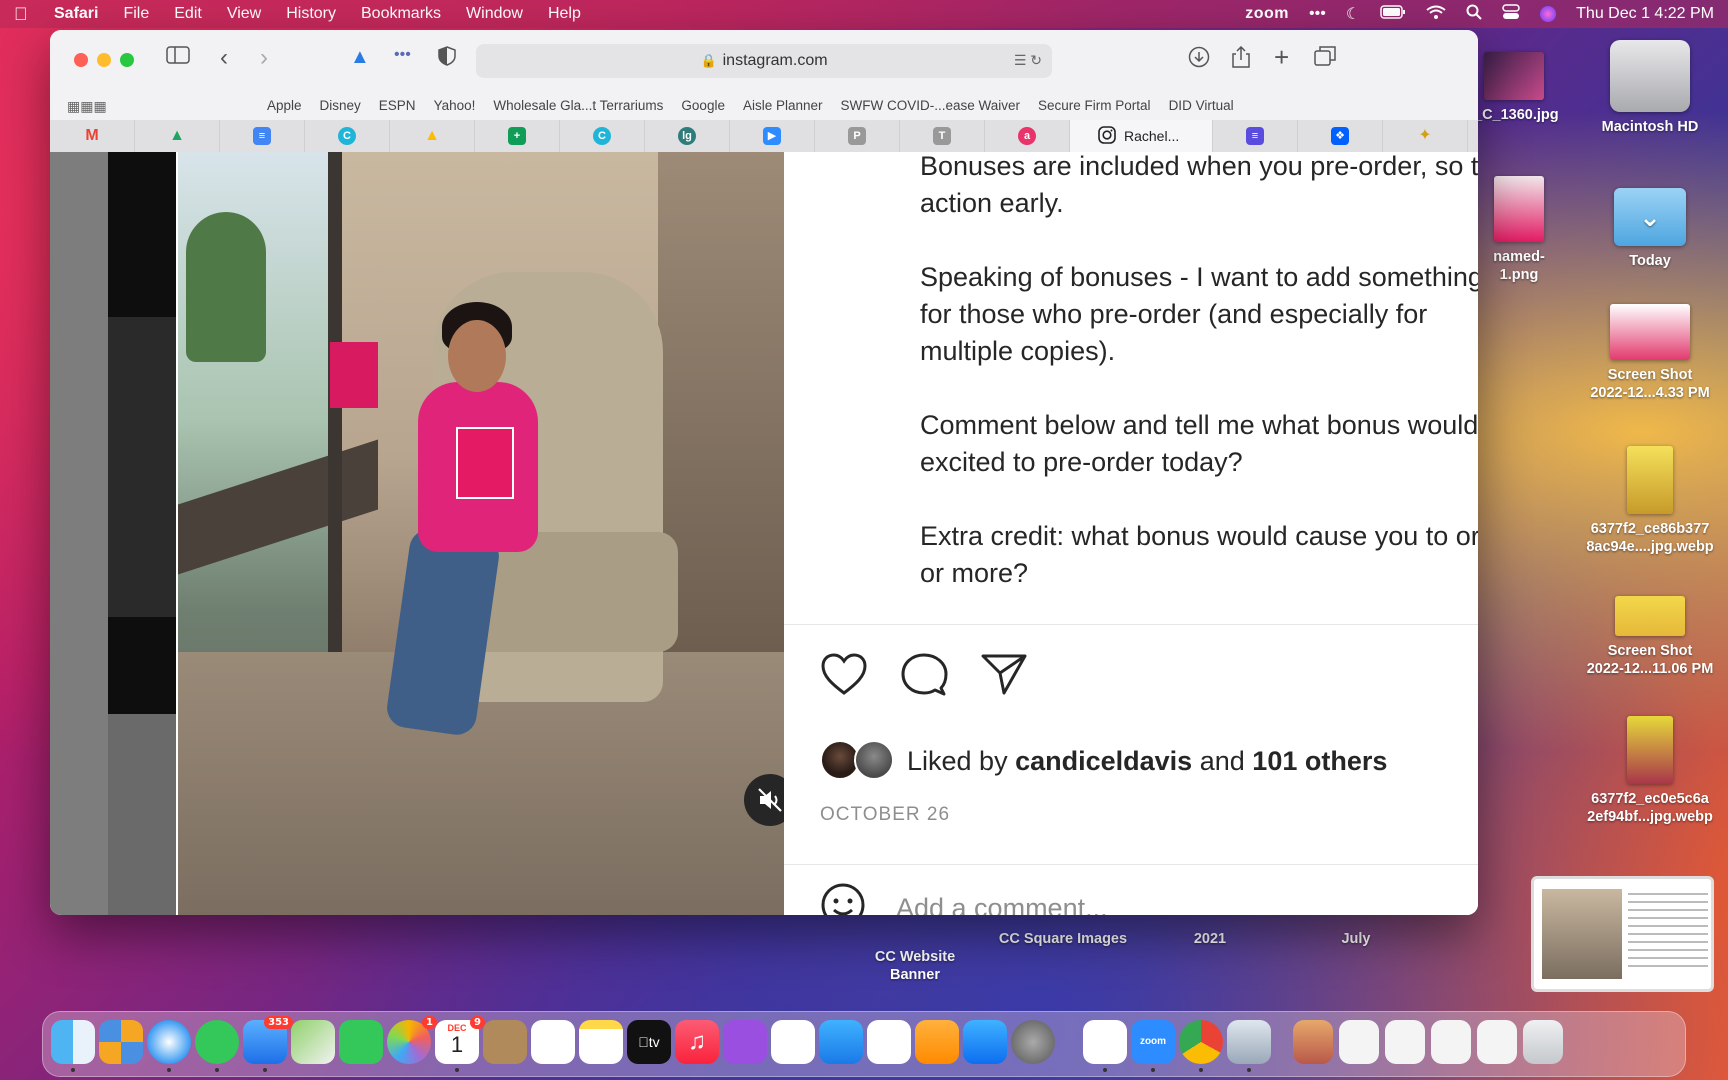 This screenshot has height=1080, width=1728. What do you see at coordinates (1436, 14) in the screenshot?
I see `wifi-icon` at bounding box center [1436, 14].